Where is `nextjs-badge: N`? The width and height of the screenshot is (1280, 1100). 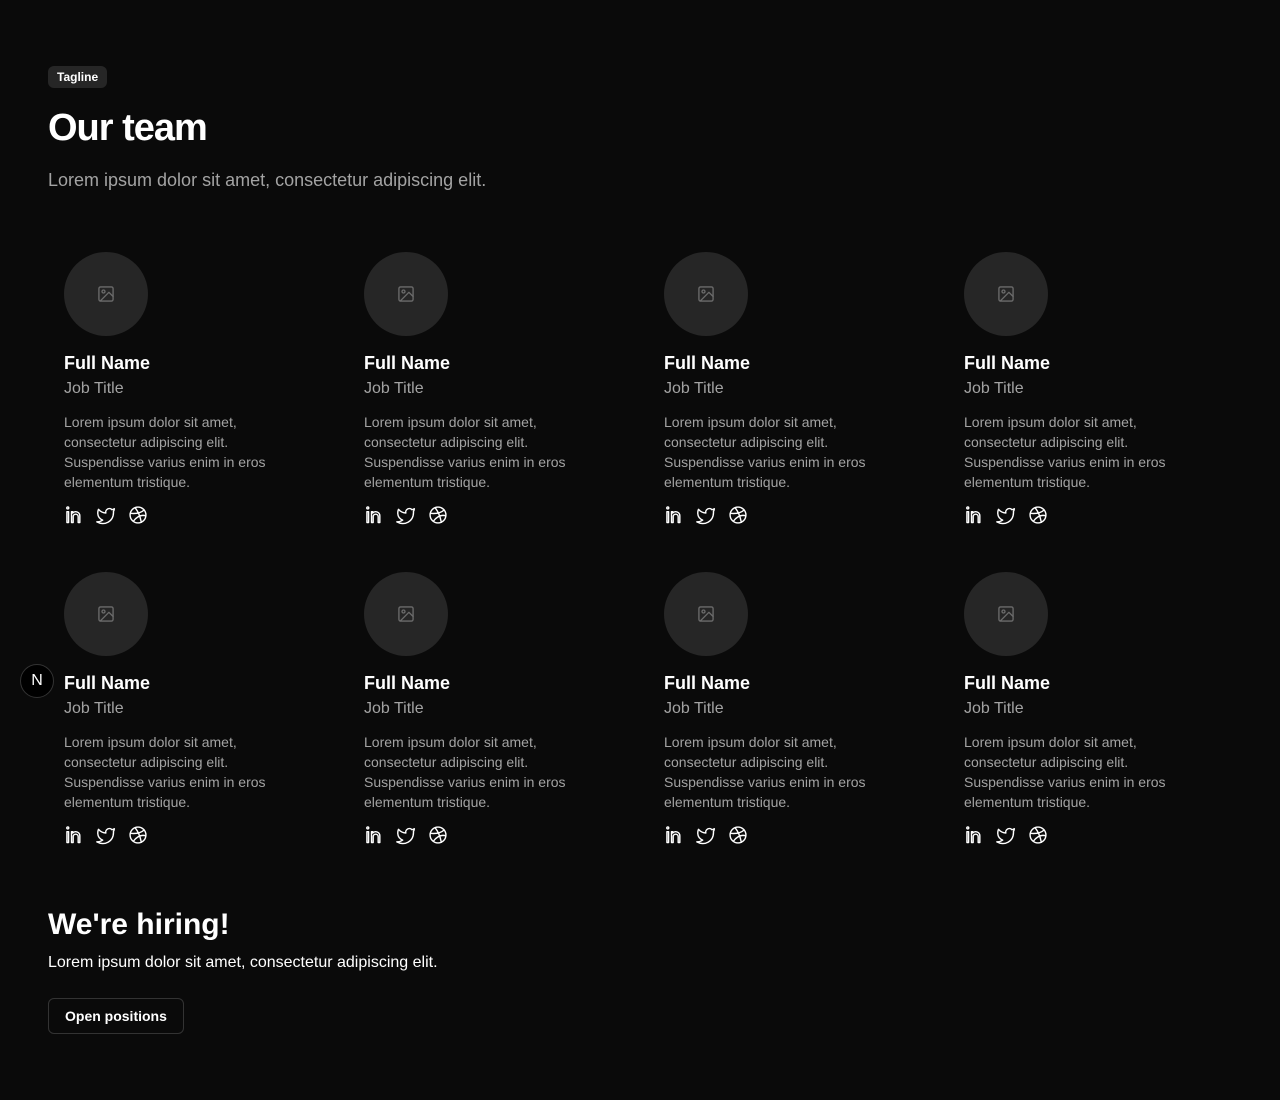
nextjs-badge: N is located at coordinates (37, 681).